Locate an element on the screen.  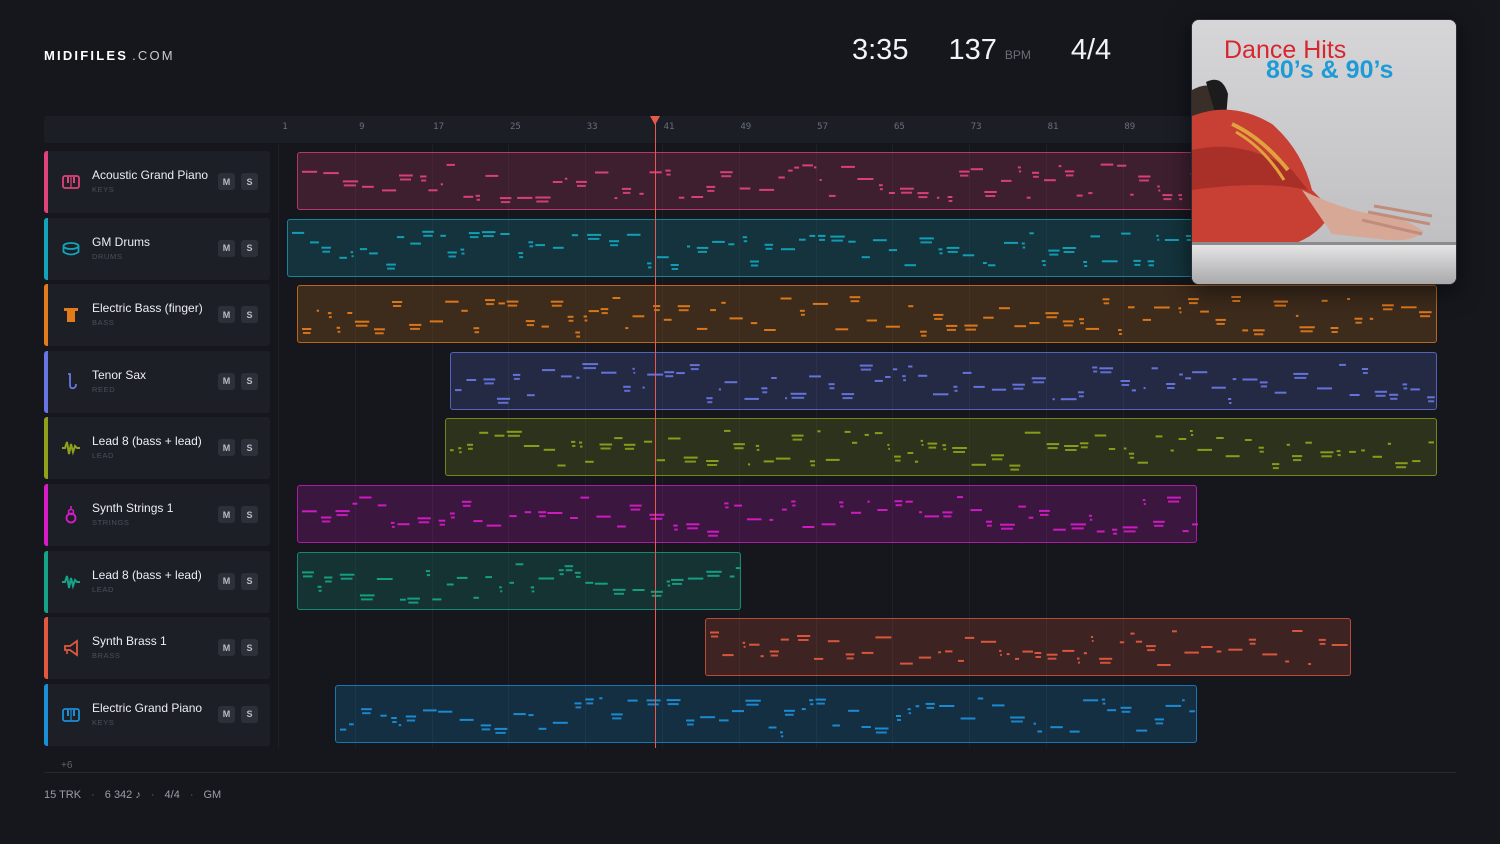
tempo-unit: BPM is located at coordinates (1017, 55).